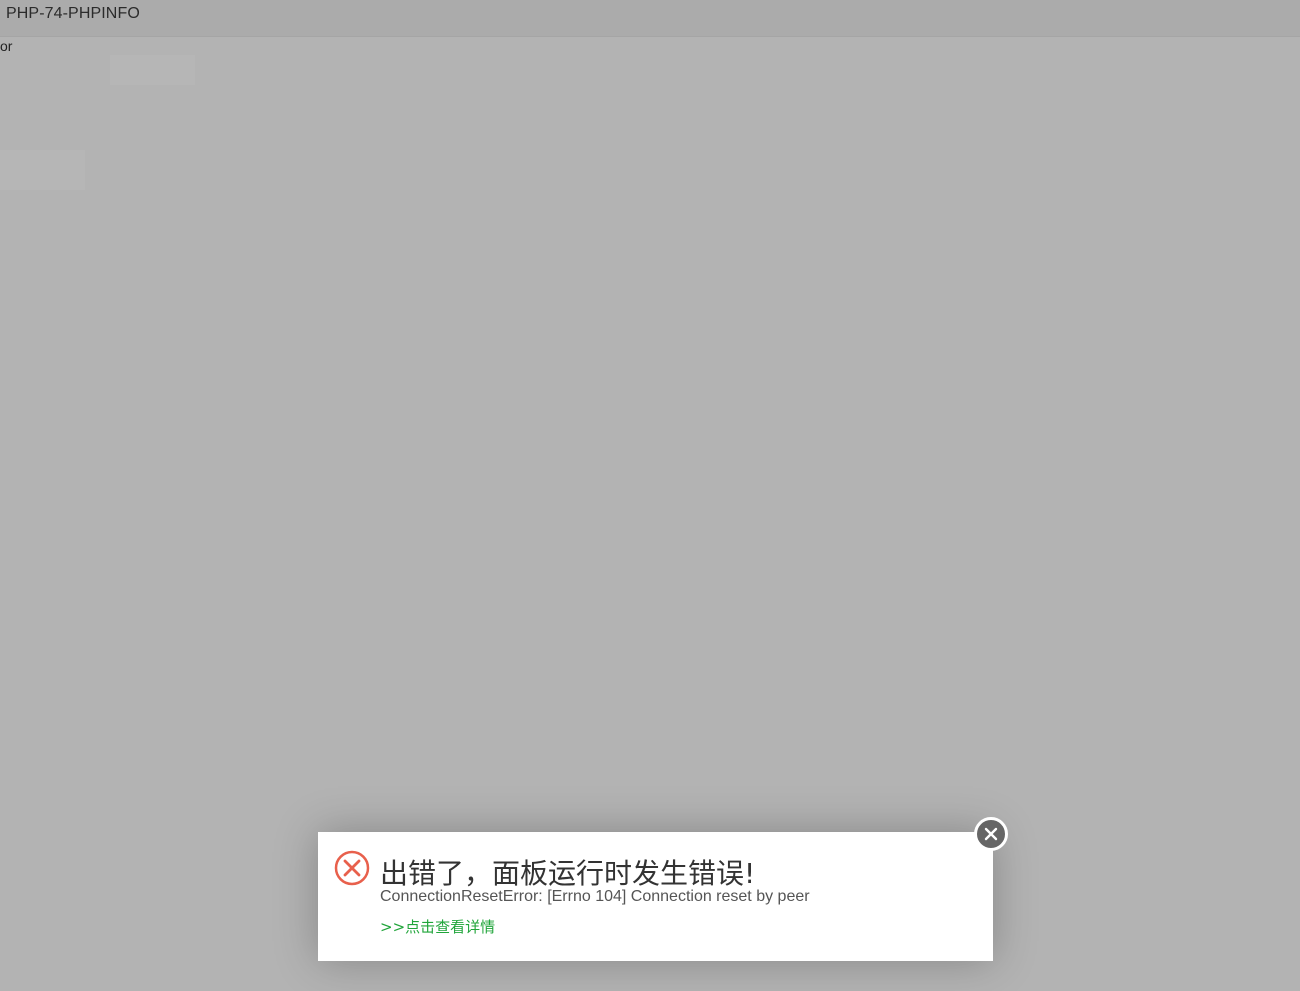 The height and width of the screenshot is (991, 1300). What do you see at coordinates (650, 18) in the screenshot?
I see `title-bar: PHP-74-PHPINFO` at bounding box center [650, 18].